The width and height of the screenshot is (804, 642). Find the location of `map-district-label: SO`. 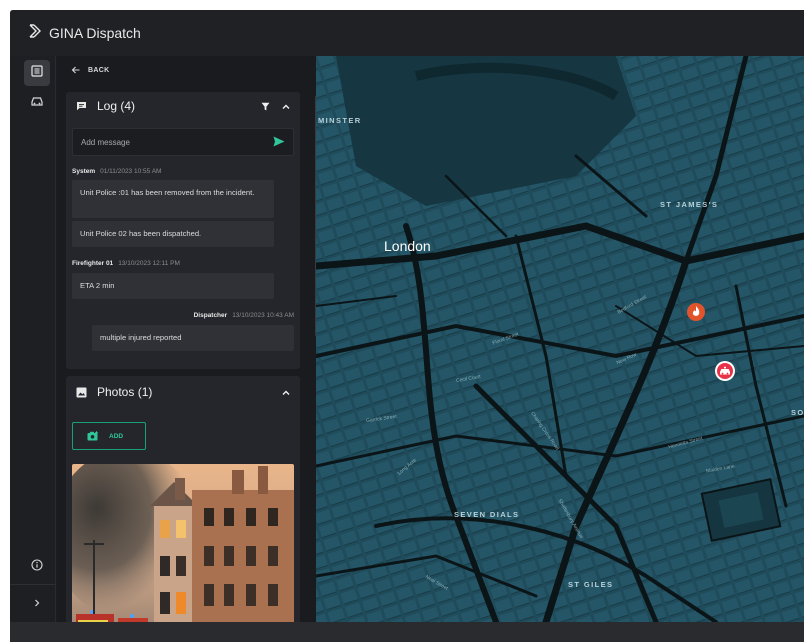

map-district-label: SO is located at coordinates (797, 412).